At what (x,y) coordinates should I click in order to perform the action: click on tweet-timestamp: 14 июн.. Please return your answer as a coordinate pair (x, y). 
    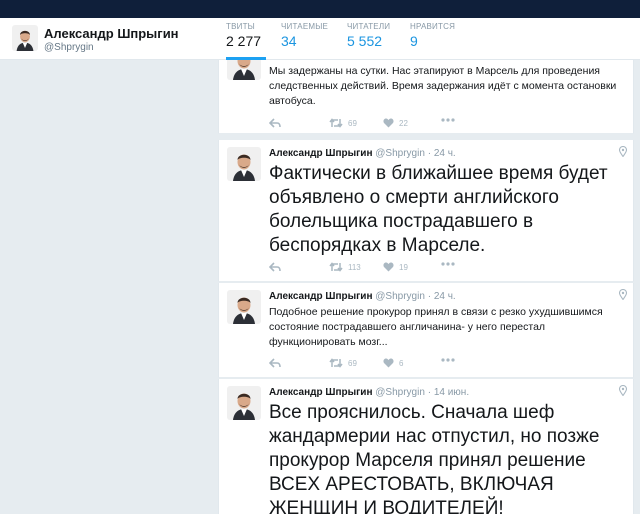
    Looking at the image, I should click on (451, 392).